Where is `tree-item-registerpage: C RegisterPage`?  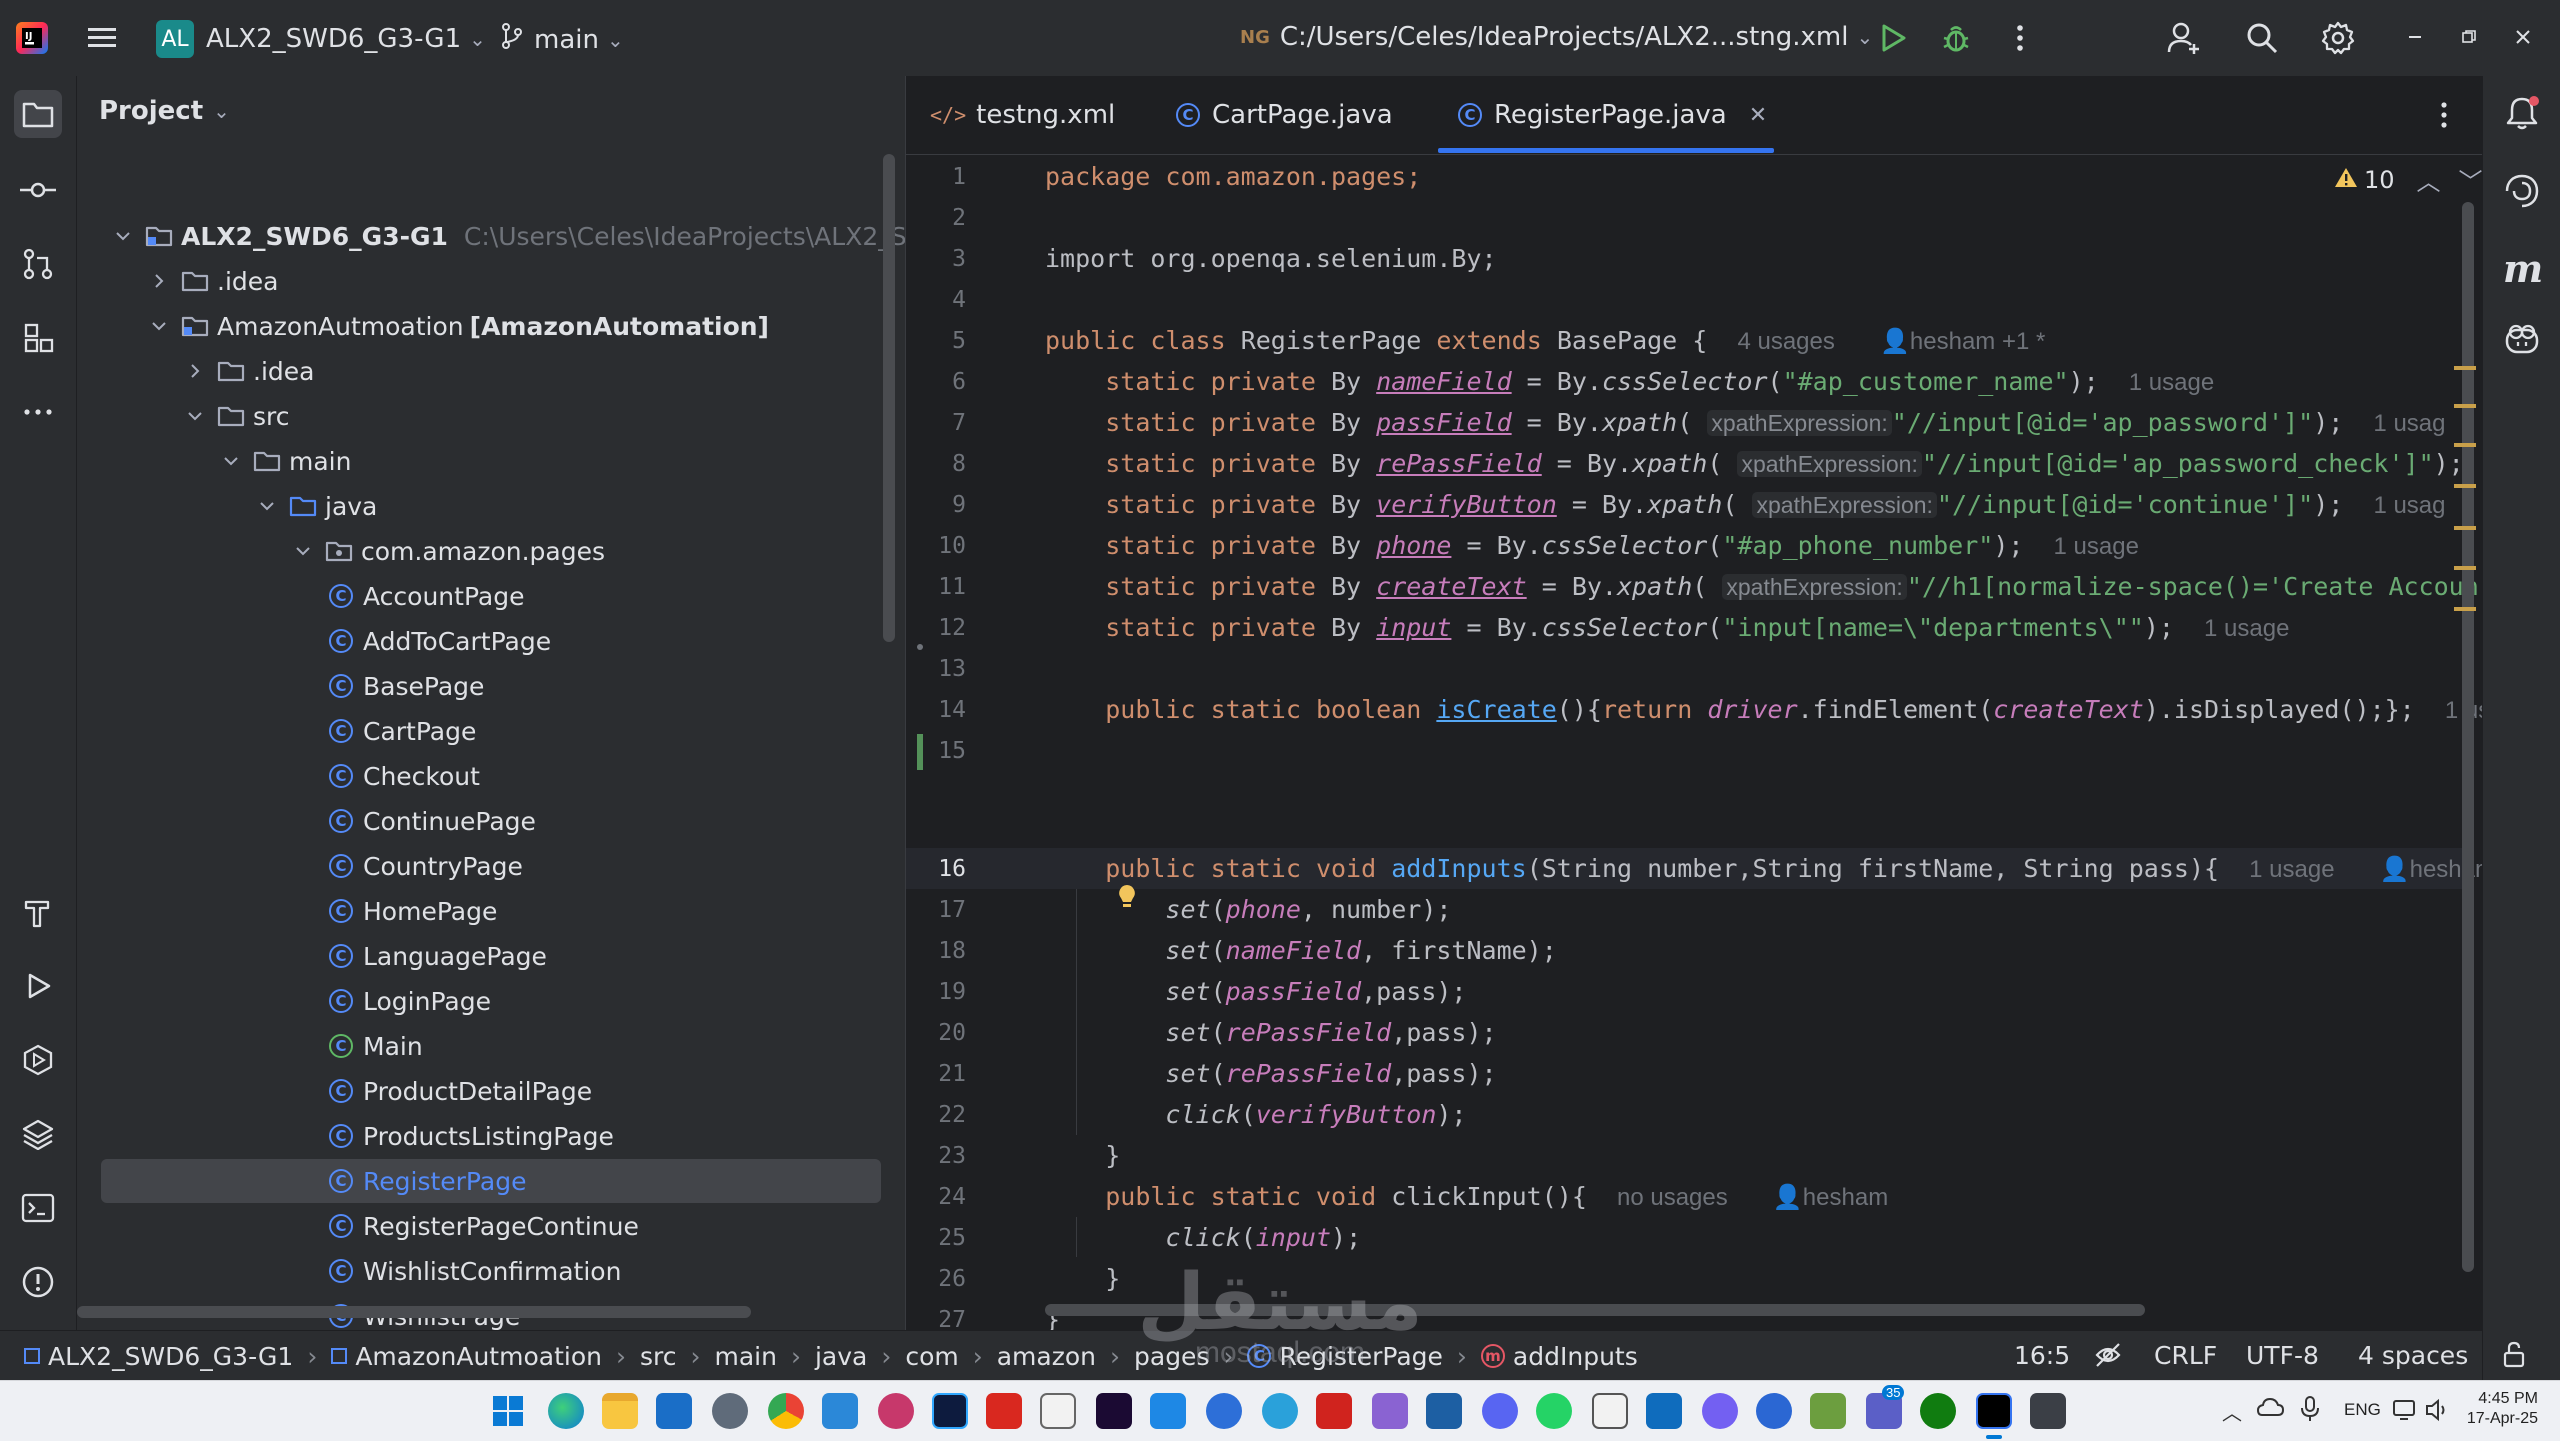 tree-item-registerpage: C RegisterPage is located at coordinates (491, 1181).